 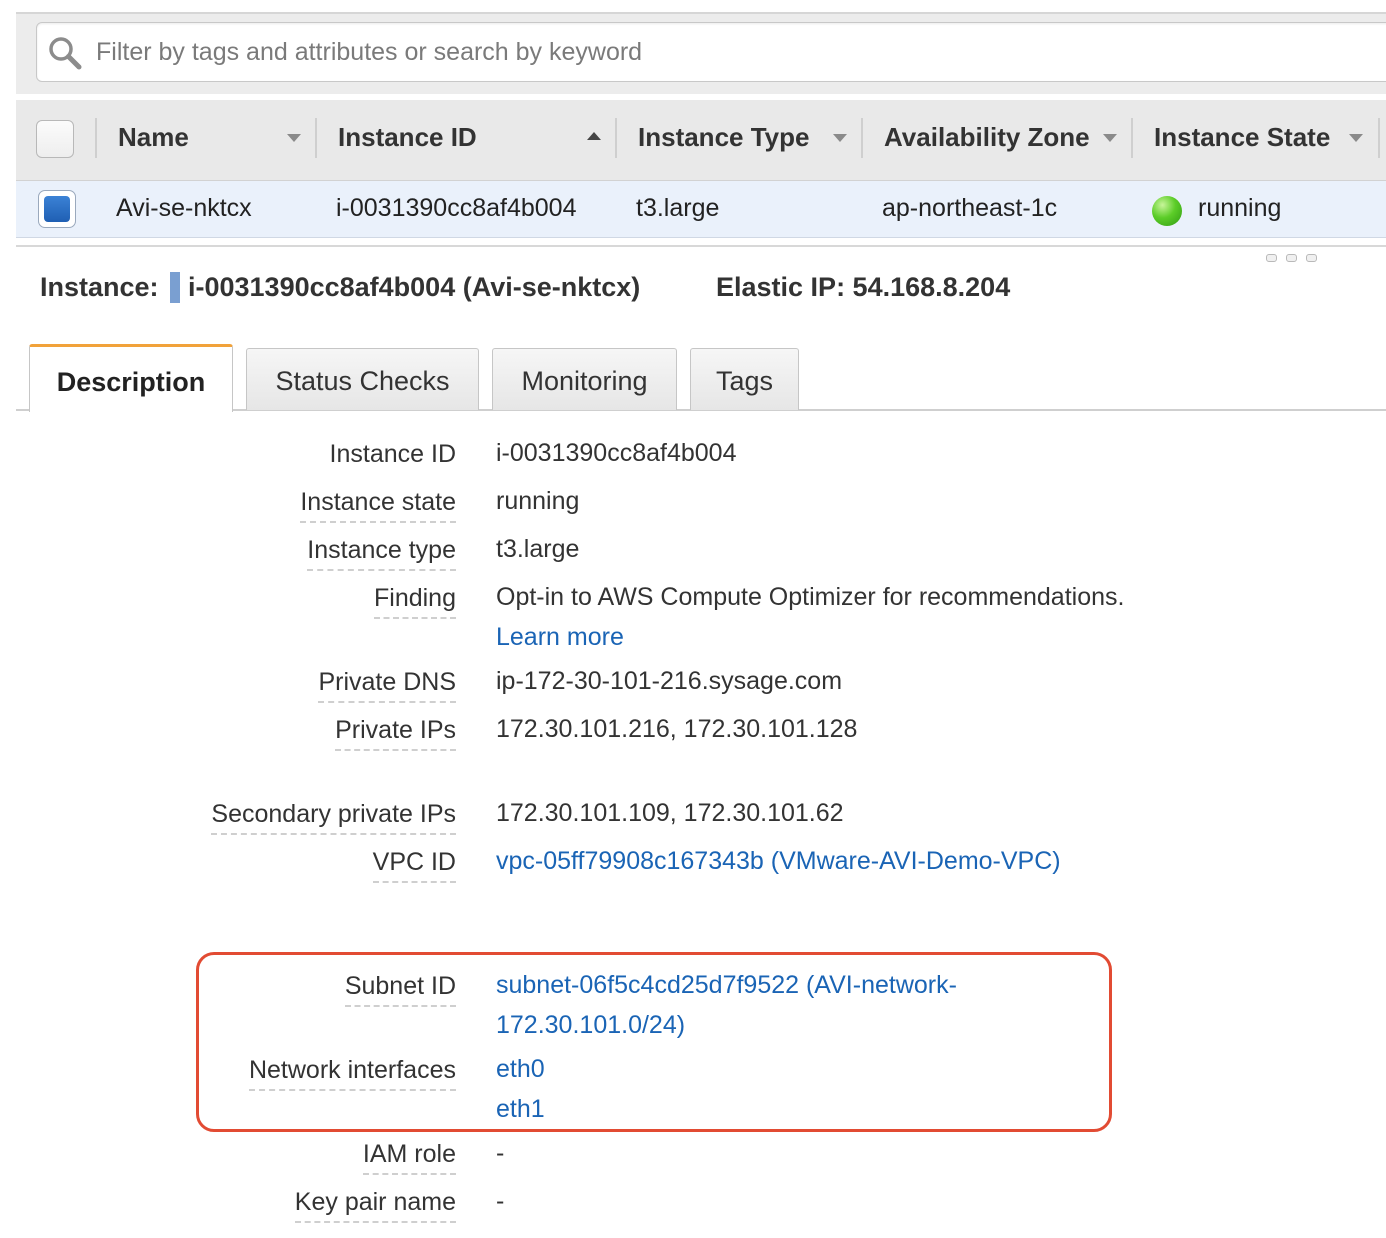 What do you see at coordinates (414, 865) in the screenshot?
I see `label-vpc-id: VPC ID` at bounding box center [414, 865].